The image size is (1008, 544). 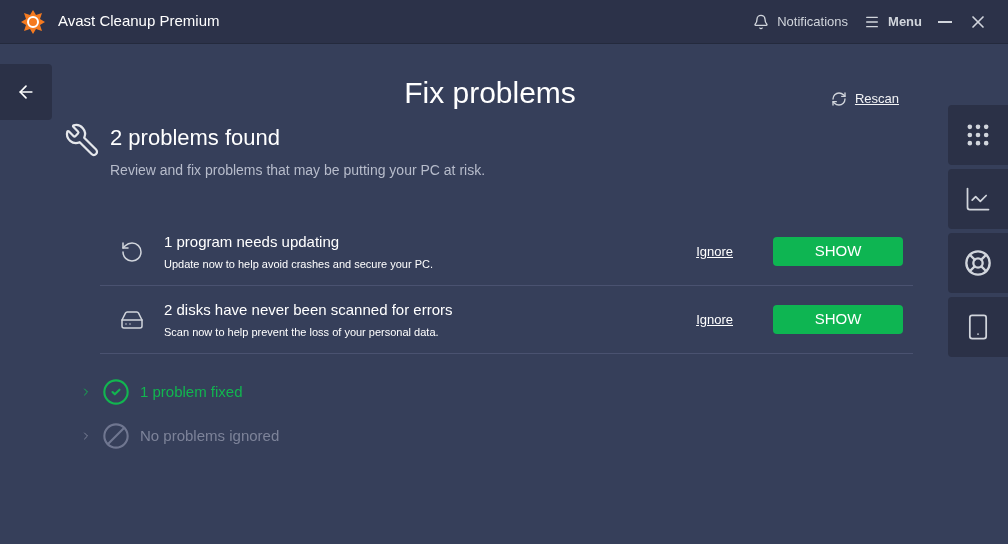 I want to click on problem-description: Update now to help avoid crashes and secure your PC., so click(x=299, y=264).